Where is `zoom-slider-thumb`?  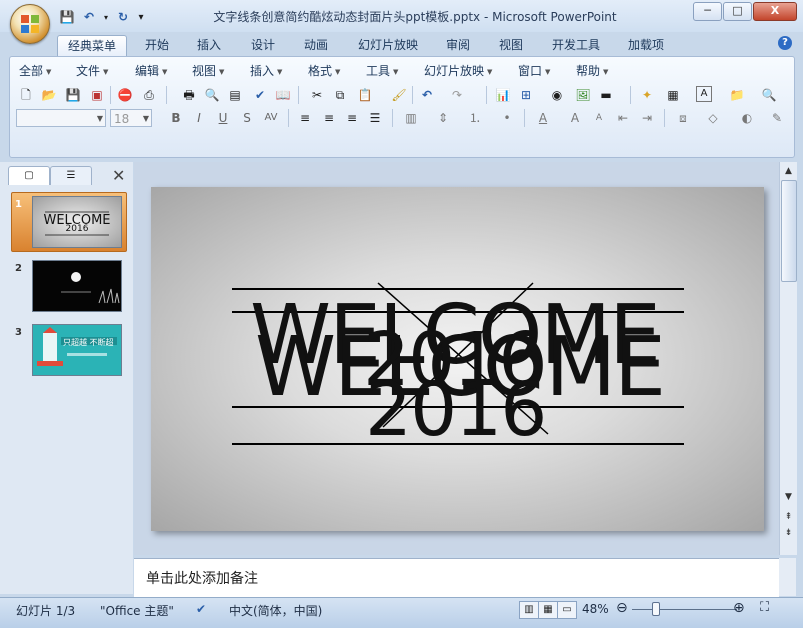
zoom-slider-thumb is located at coordinates (656, 609).